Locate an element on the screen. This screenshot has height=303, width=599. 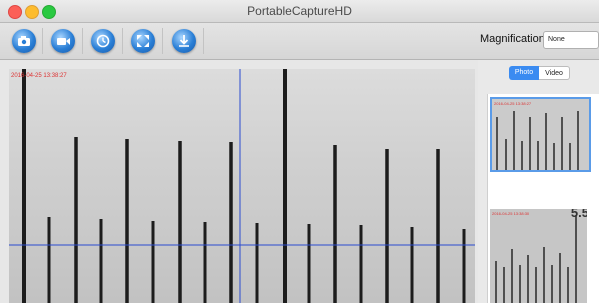
magnification-label: Magnification: is located at coordinates (514, 39).